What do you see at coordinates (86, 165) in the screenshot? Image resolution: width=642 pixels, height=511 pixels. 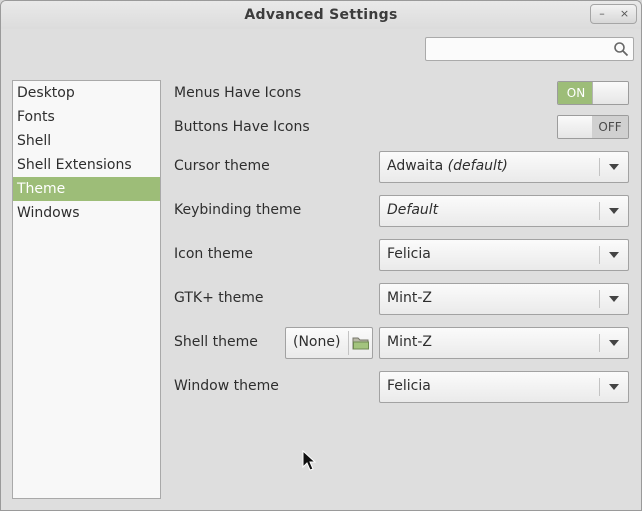 I see `sidebar-item-shell-extensions: Shell Extensions` at bounding box center [86, 165].